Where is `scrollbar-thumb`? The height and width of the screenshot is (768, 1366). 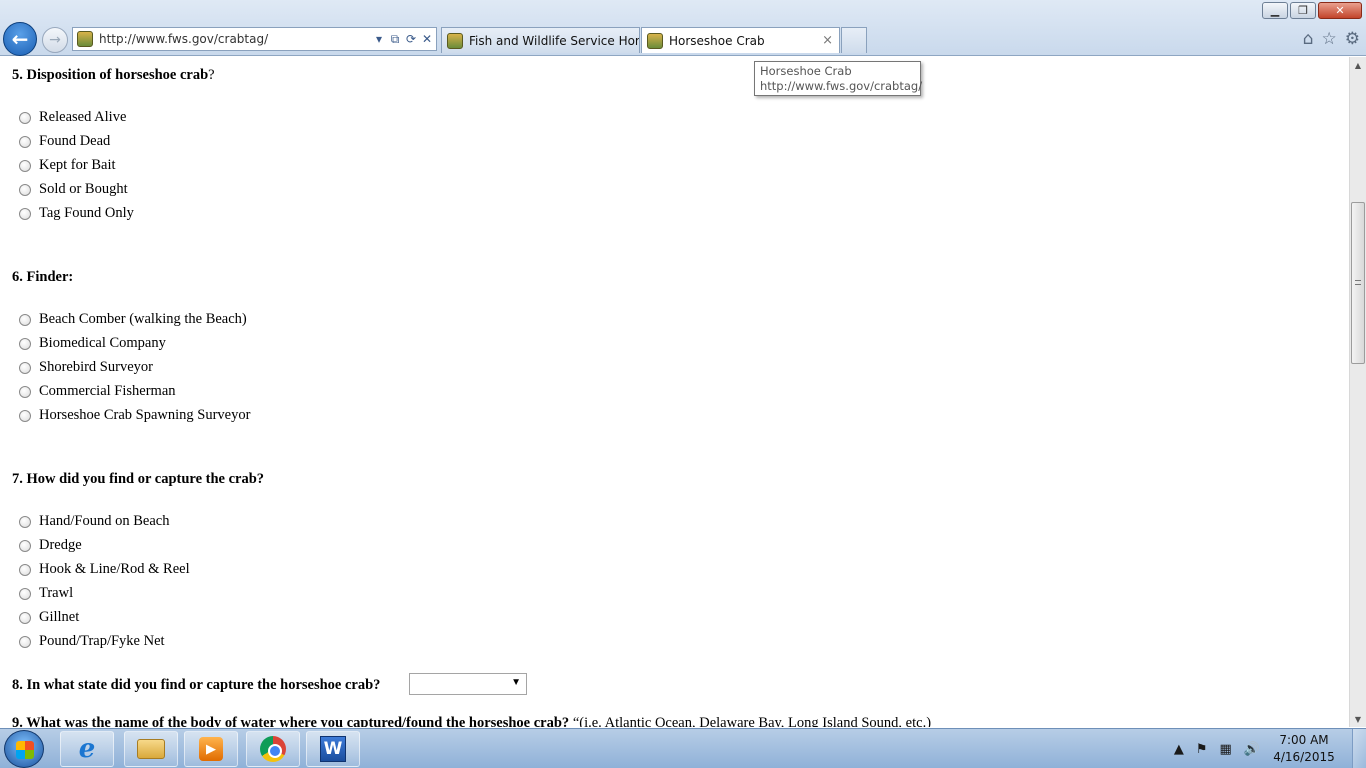 scrollbar-thumb is located at coordinates (1358, 283).